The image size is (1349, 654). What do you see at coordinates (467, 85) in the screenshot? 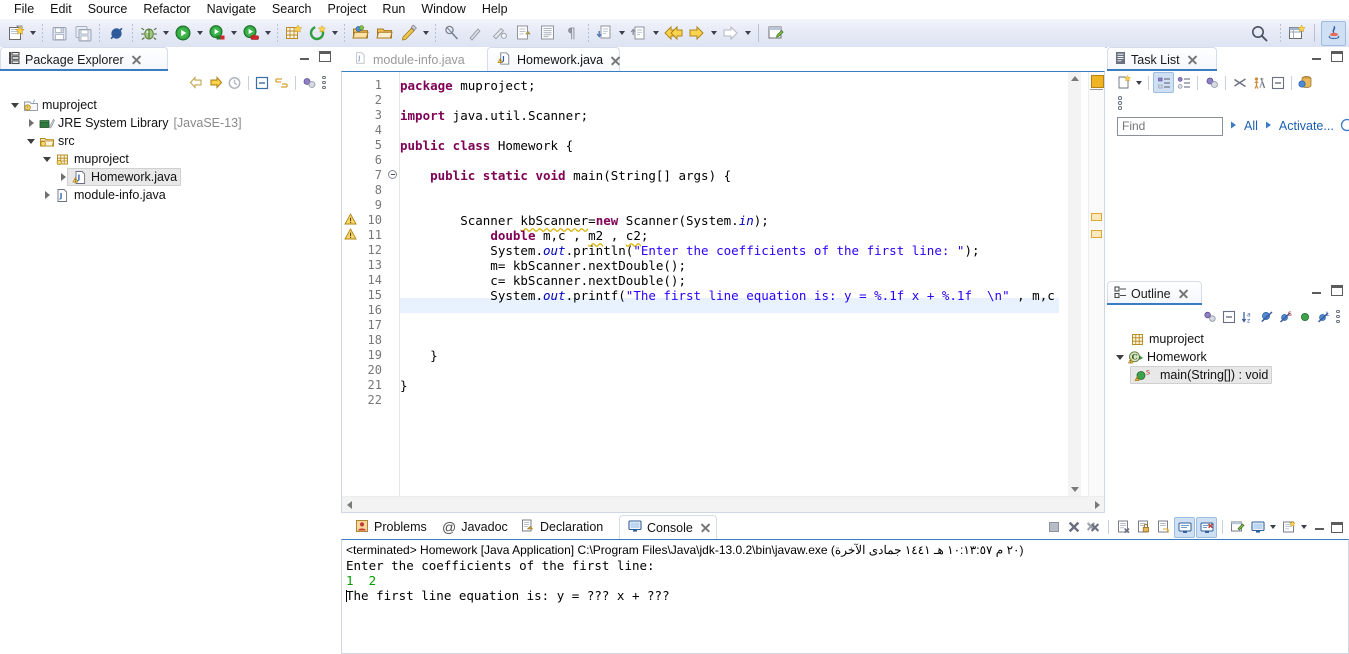
I see `code-line: package muproject;` at bounding box center [467, 85].